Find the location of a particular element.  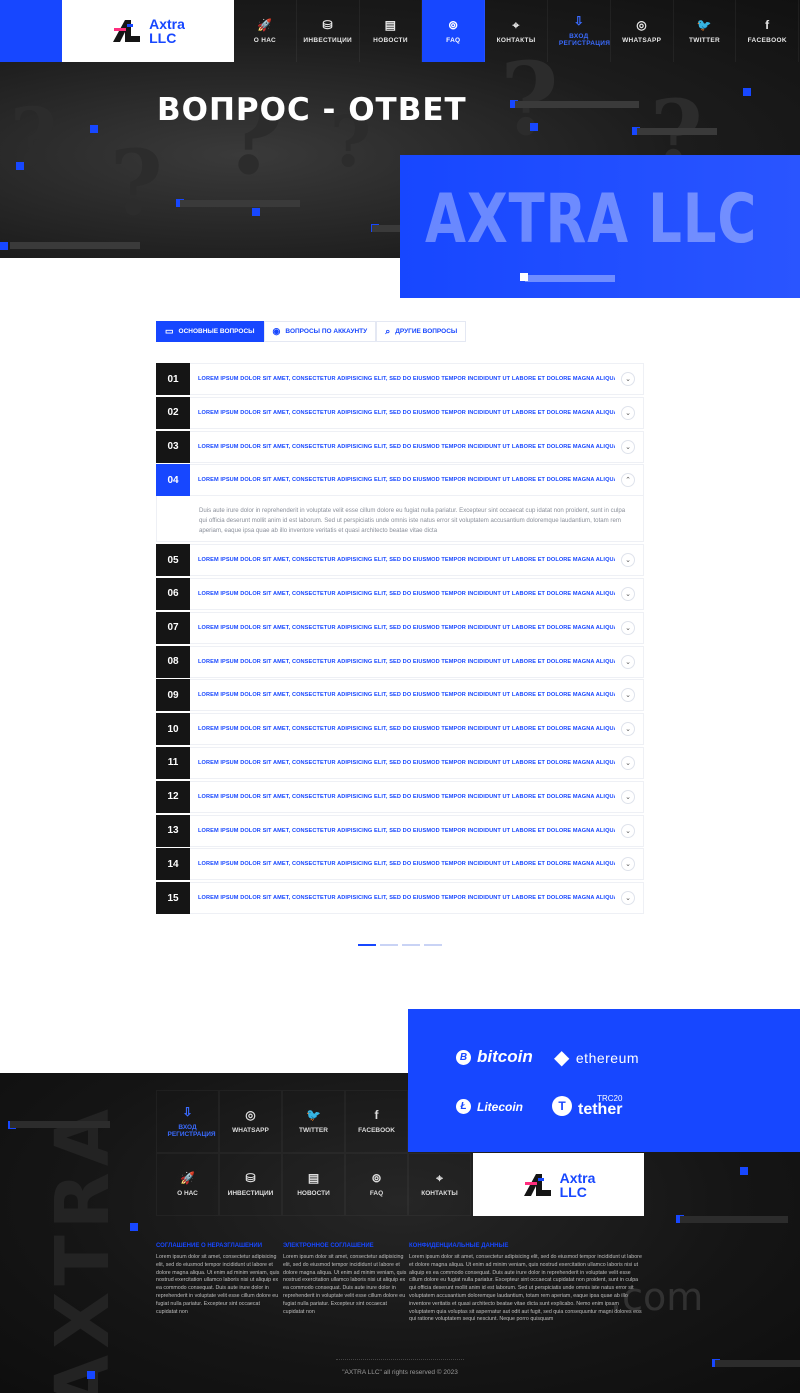

faq-number: 15 is located at coordinates (173, 898).